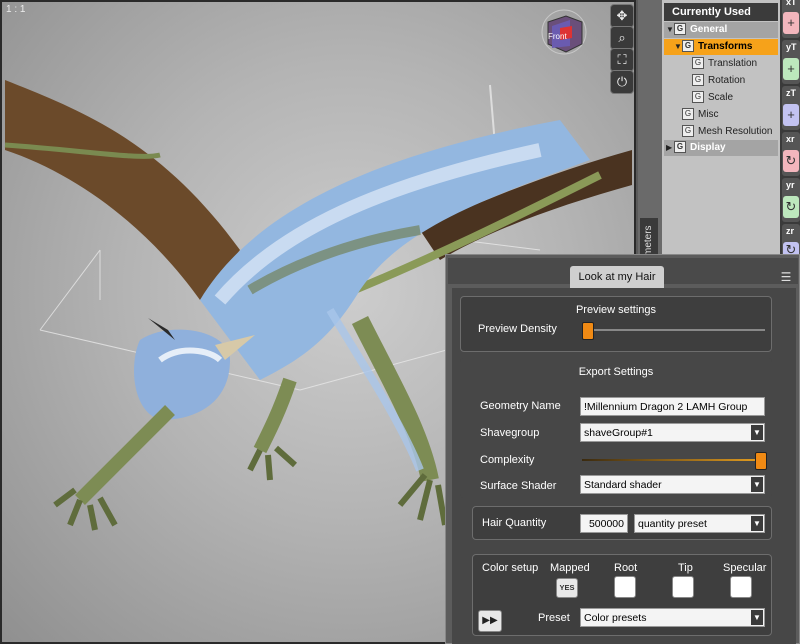  I want to click on shavegroup-select-value: shaveGroup#1, so click(618, 433).